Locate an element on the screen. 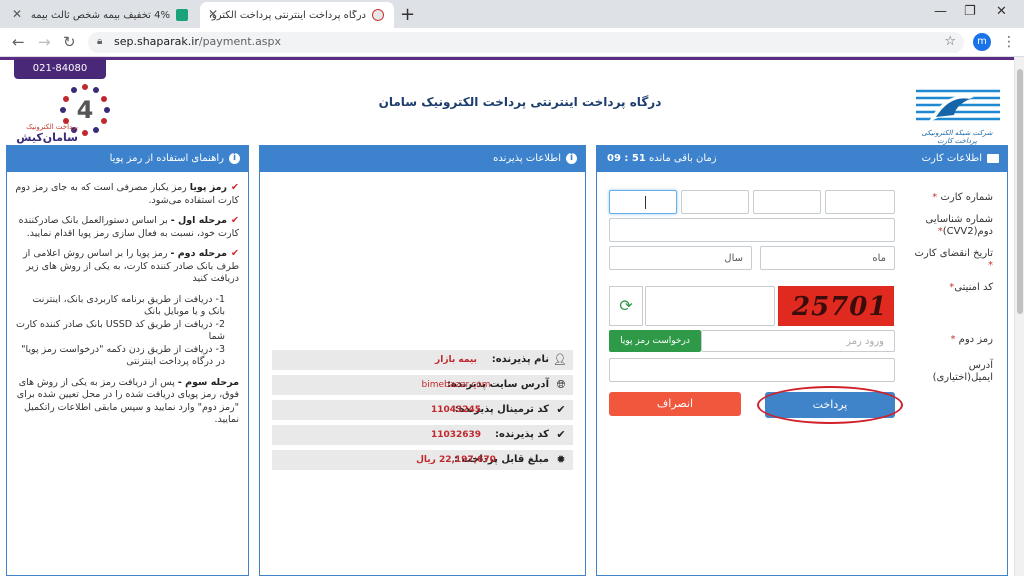 The image size is (1024, 576). refresh-captcha-icon: ⟳ is located at coordinates (626, 306).